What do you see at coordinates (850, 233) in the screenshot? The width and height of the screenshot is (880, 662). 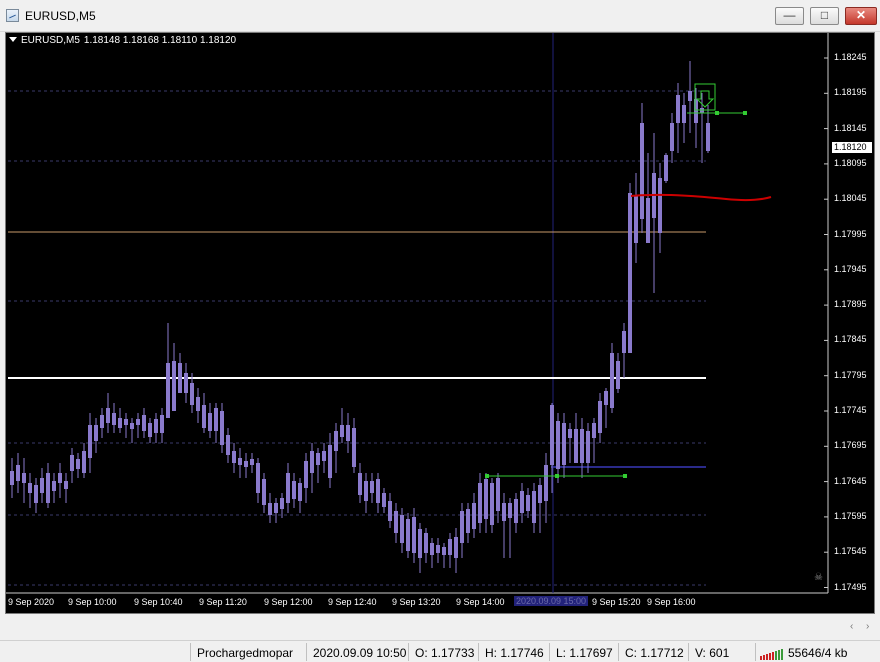 I see `price-axis-label: 1.17995` at bounding box center [850, 233].